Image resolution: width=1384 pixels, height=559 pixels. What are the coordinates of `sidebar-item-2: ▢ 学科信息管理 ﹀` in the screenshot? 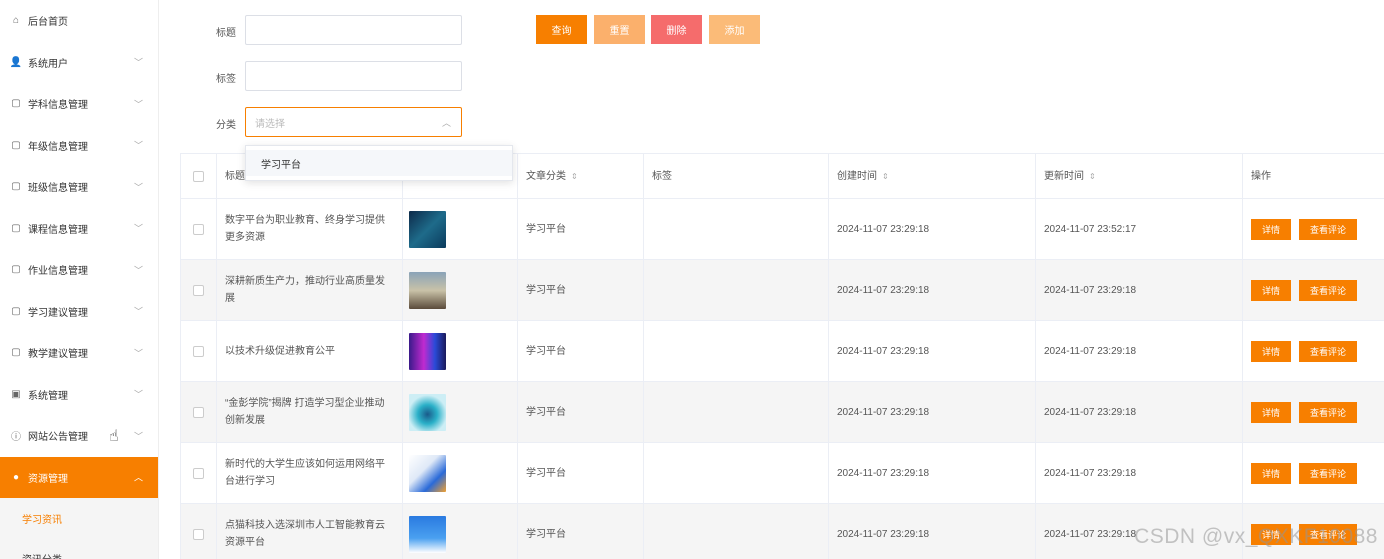 It's located at (79, 104).